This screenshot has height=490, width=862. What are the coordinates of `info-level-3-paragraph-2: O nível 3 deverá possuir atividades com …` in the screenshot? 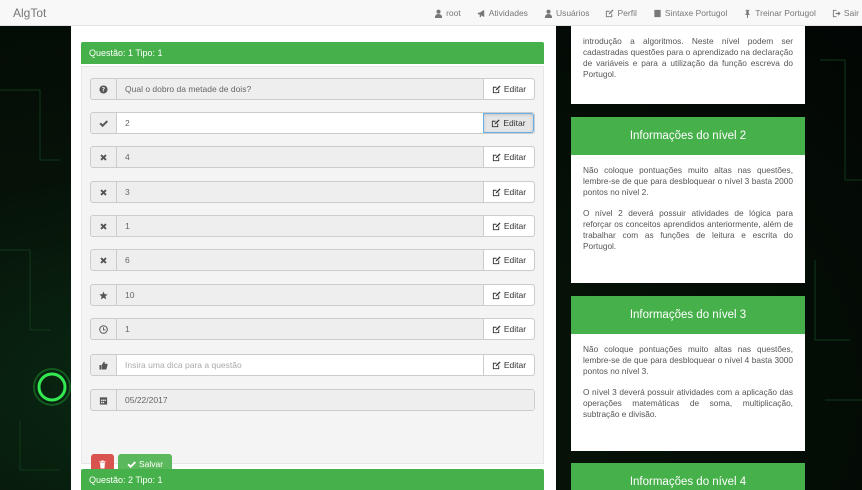 It's located at (688, 403).